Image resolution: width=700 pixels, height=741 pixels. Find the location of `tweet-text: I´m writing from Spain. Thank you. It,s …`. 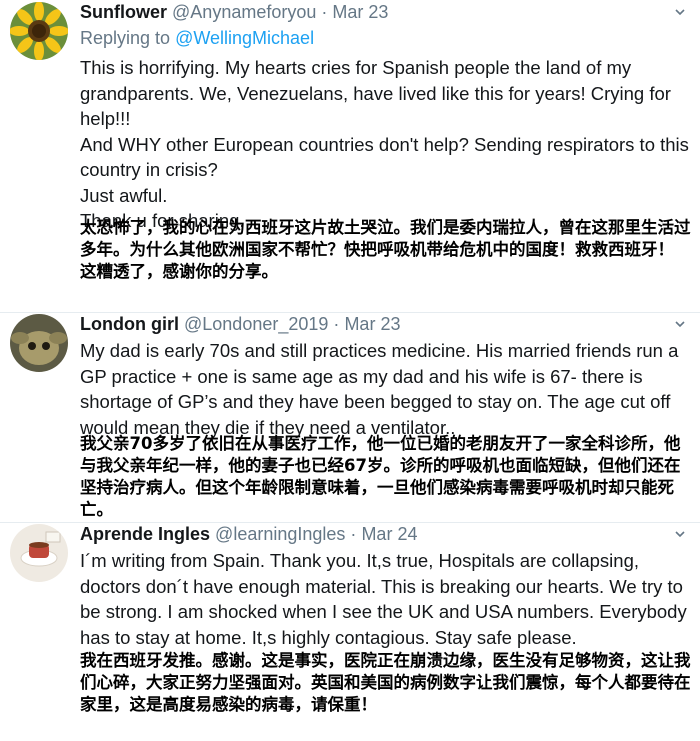

tweet-text: I´m writing from Spain. Thank you. It,s … is located at coordinates (386, 599).